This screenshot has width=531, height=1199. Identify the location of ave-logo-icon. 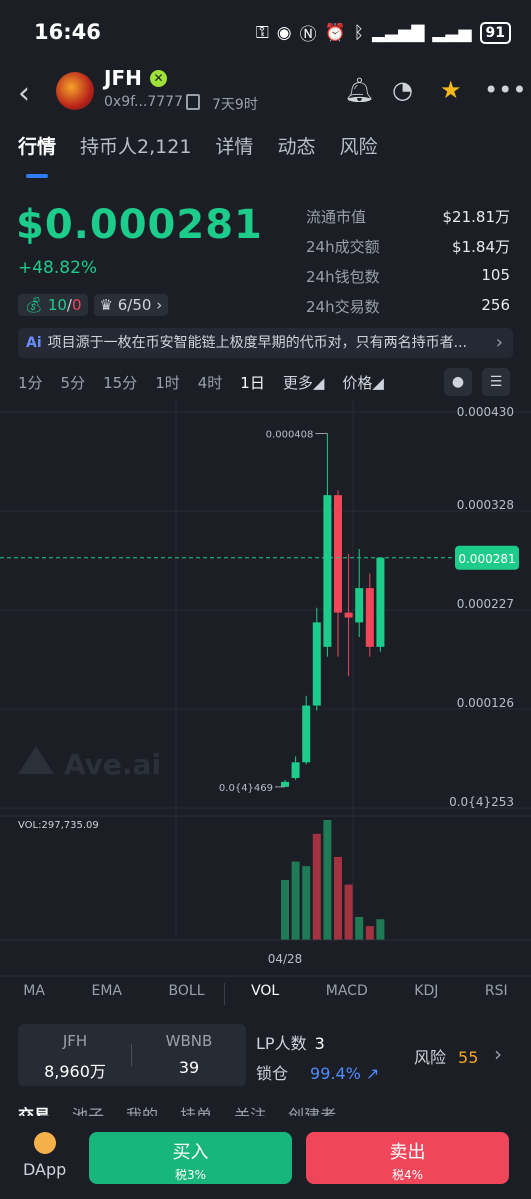
(36, 760).